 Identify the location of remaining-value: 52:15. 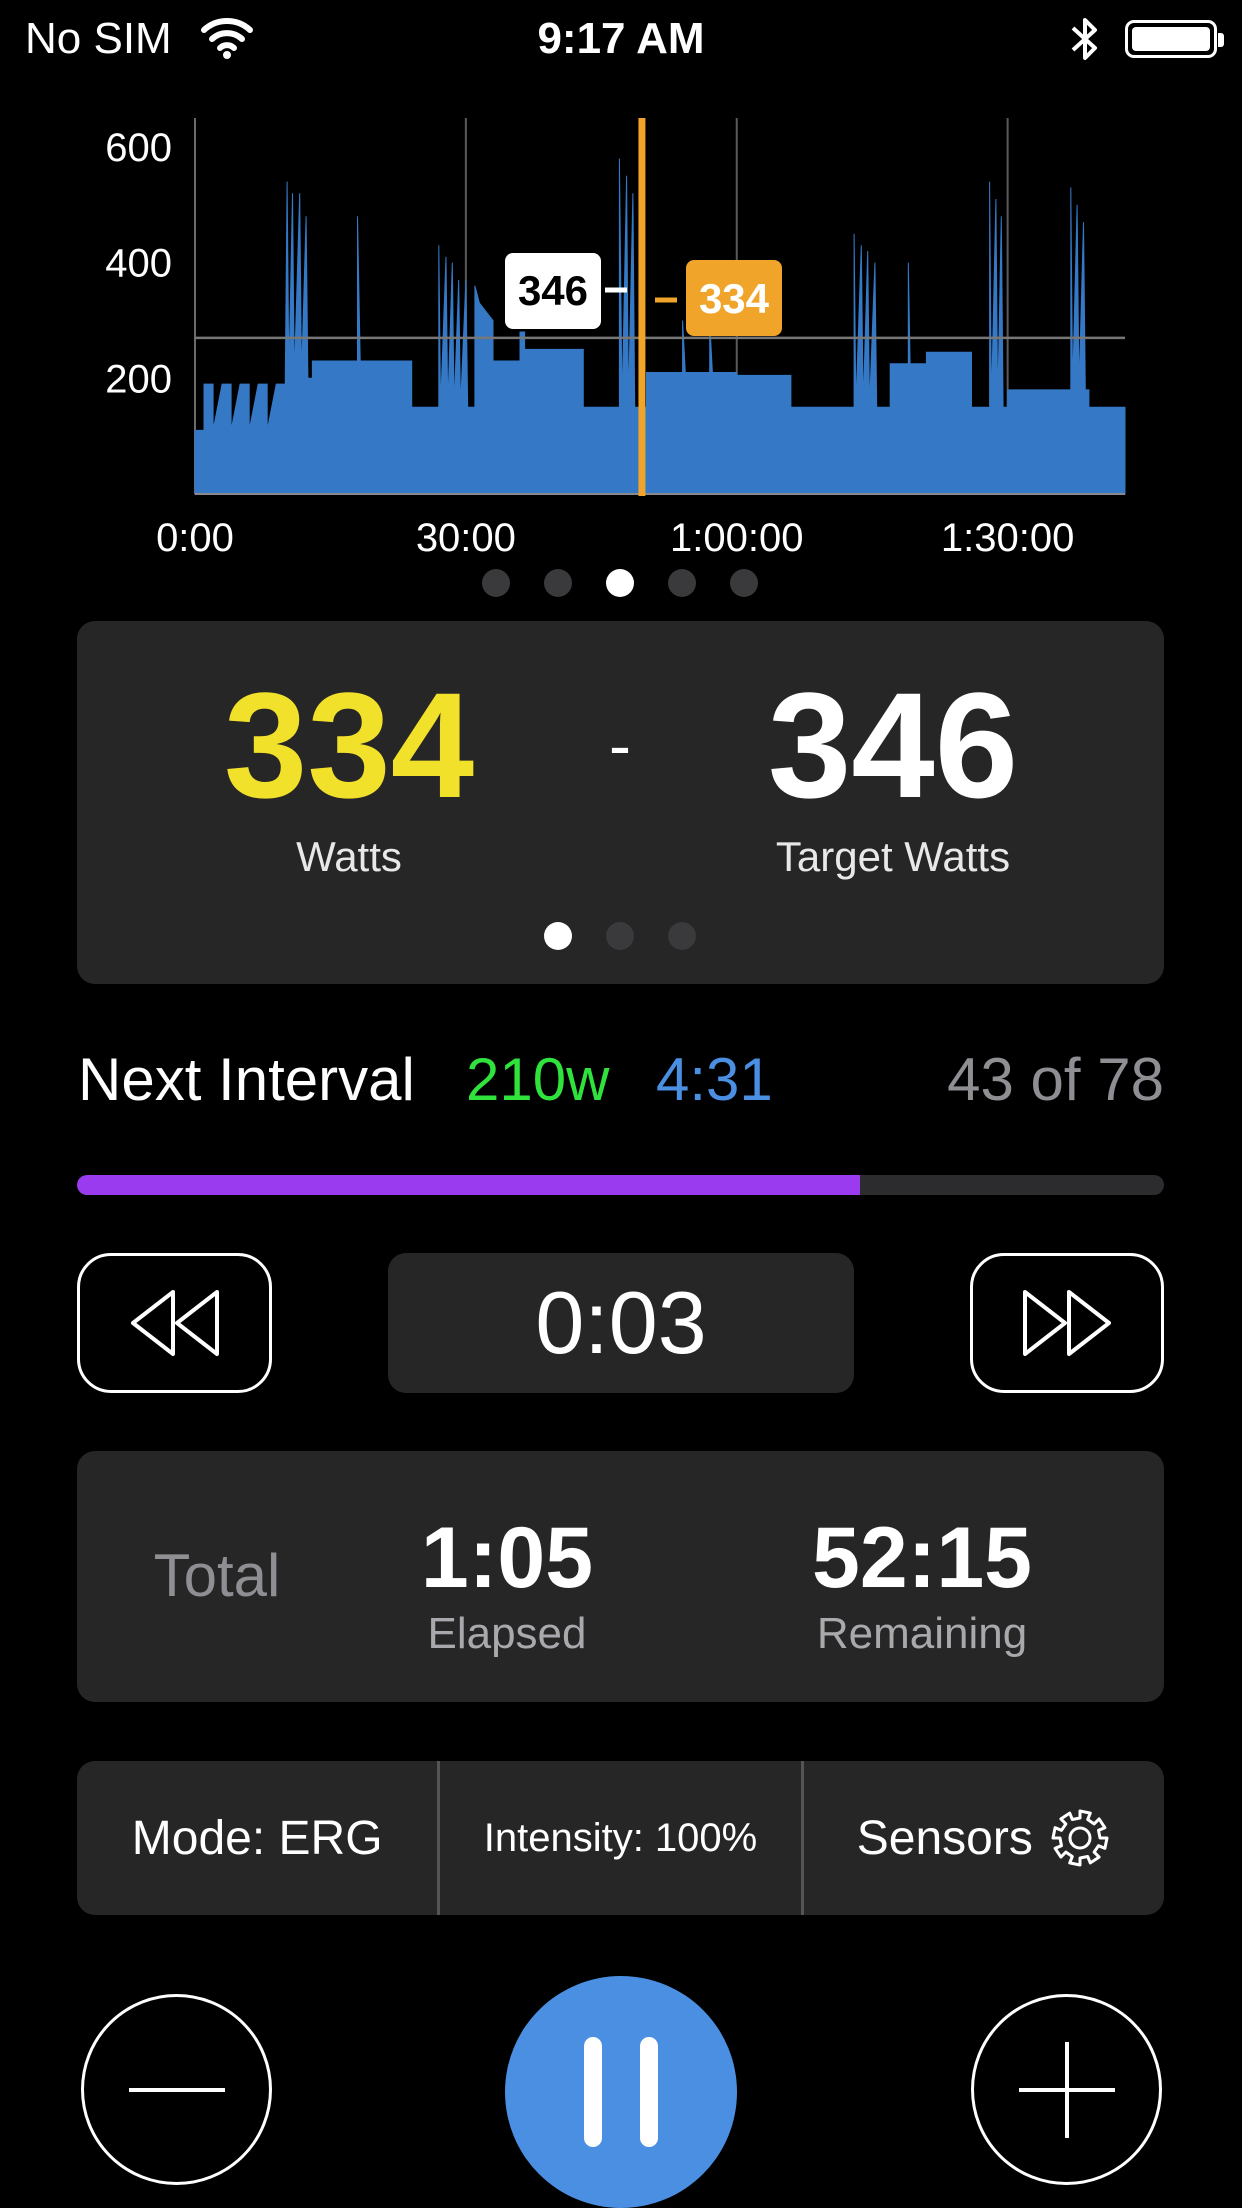
(922, 1558).